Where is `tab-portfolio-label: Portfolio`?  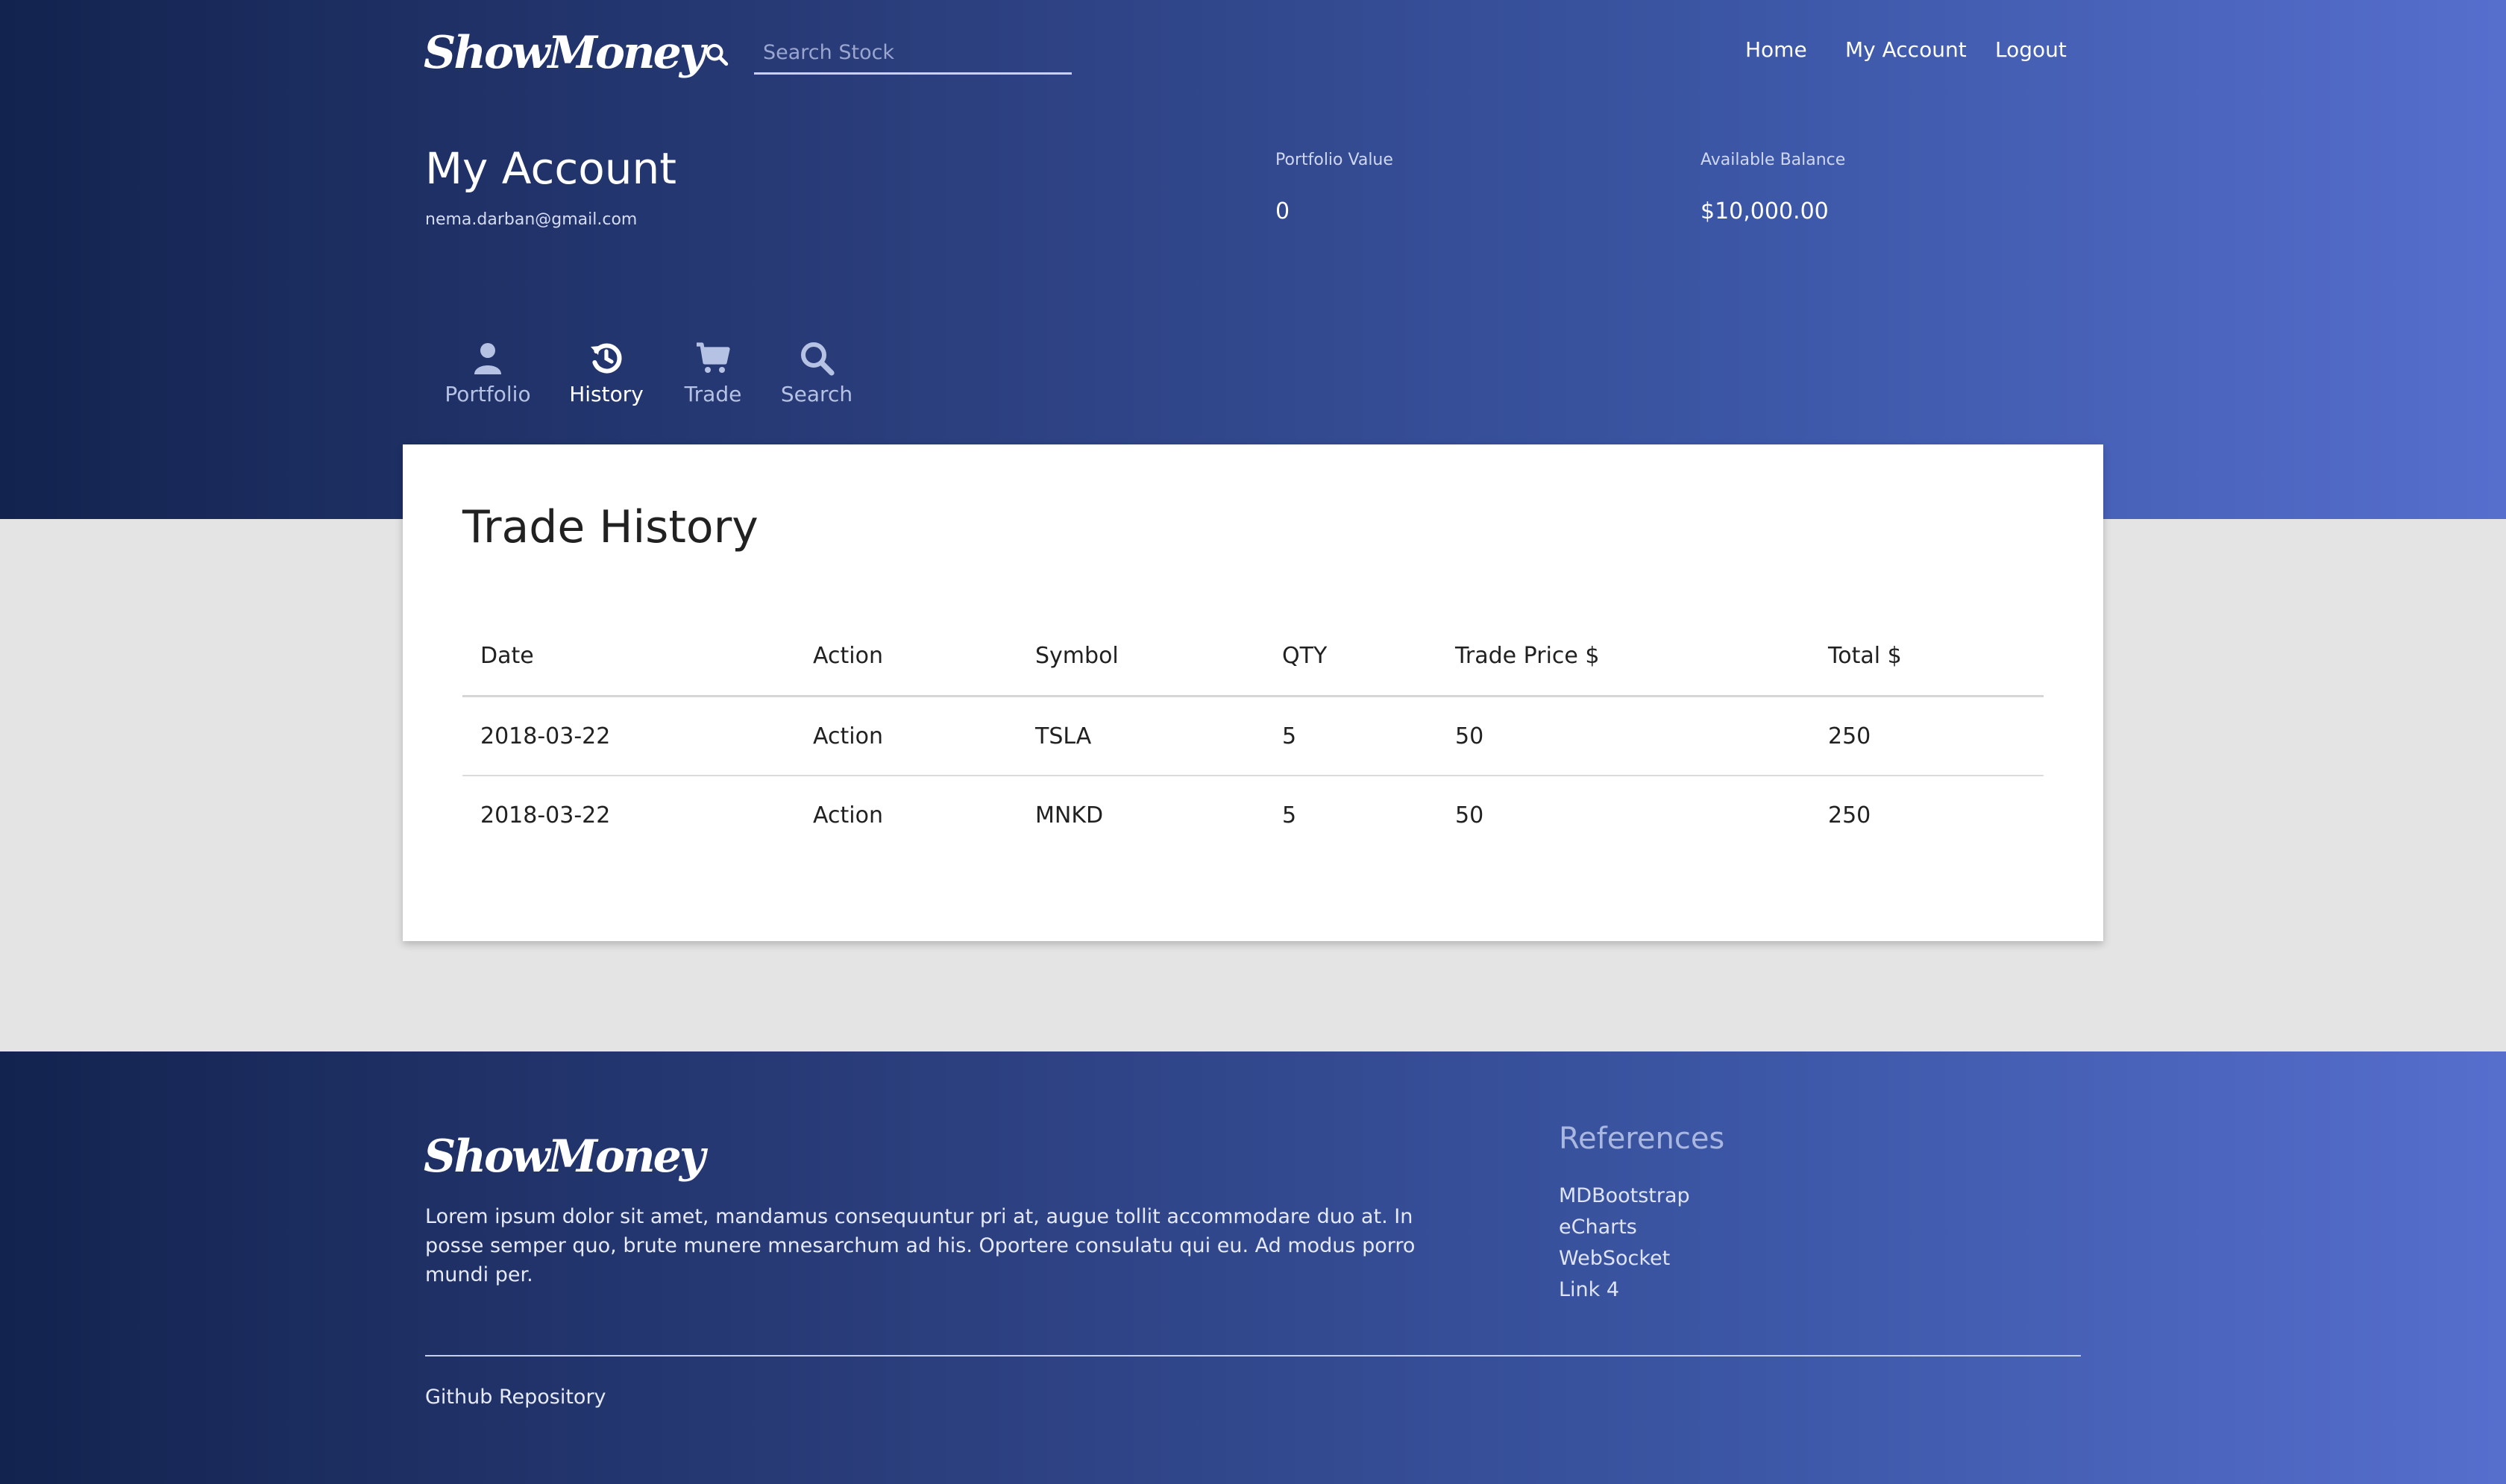
tab-portfolio-label: Portfolio is located at coordinates (488, 394).